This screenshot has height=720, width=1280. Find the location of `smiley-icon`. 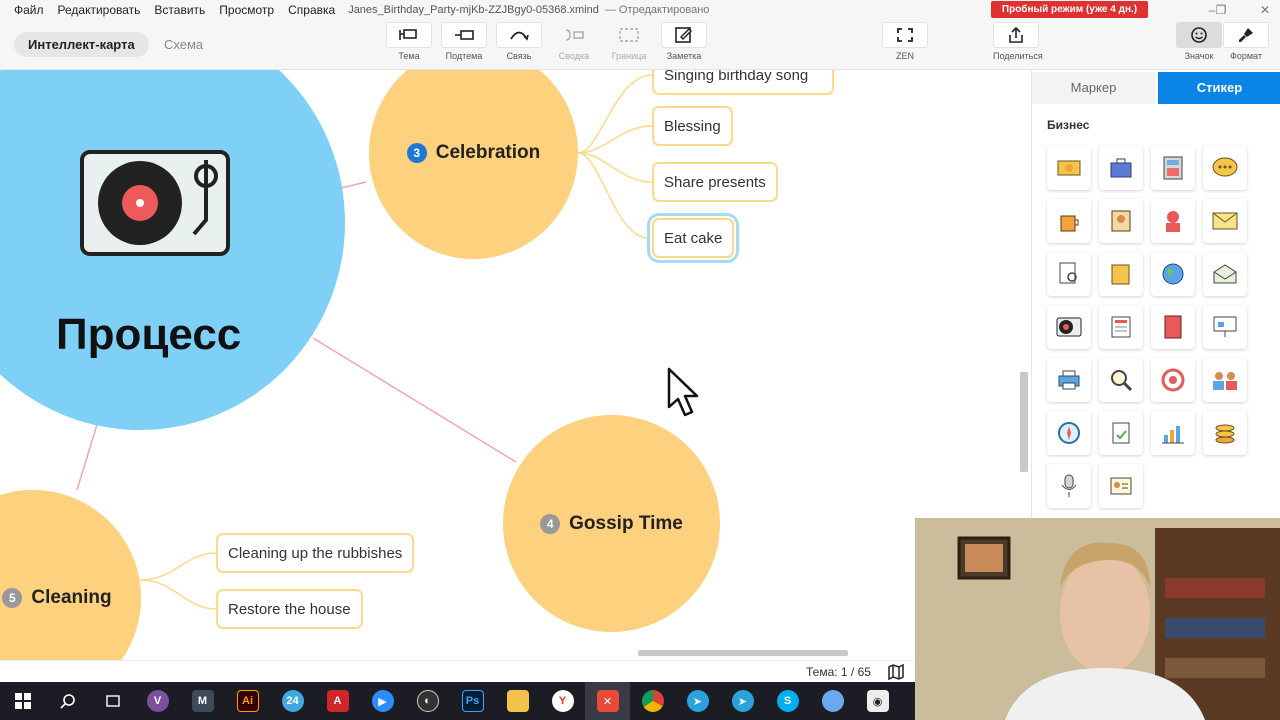

smiley-icon is located at coordinates (1199, 35).